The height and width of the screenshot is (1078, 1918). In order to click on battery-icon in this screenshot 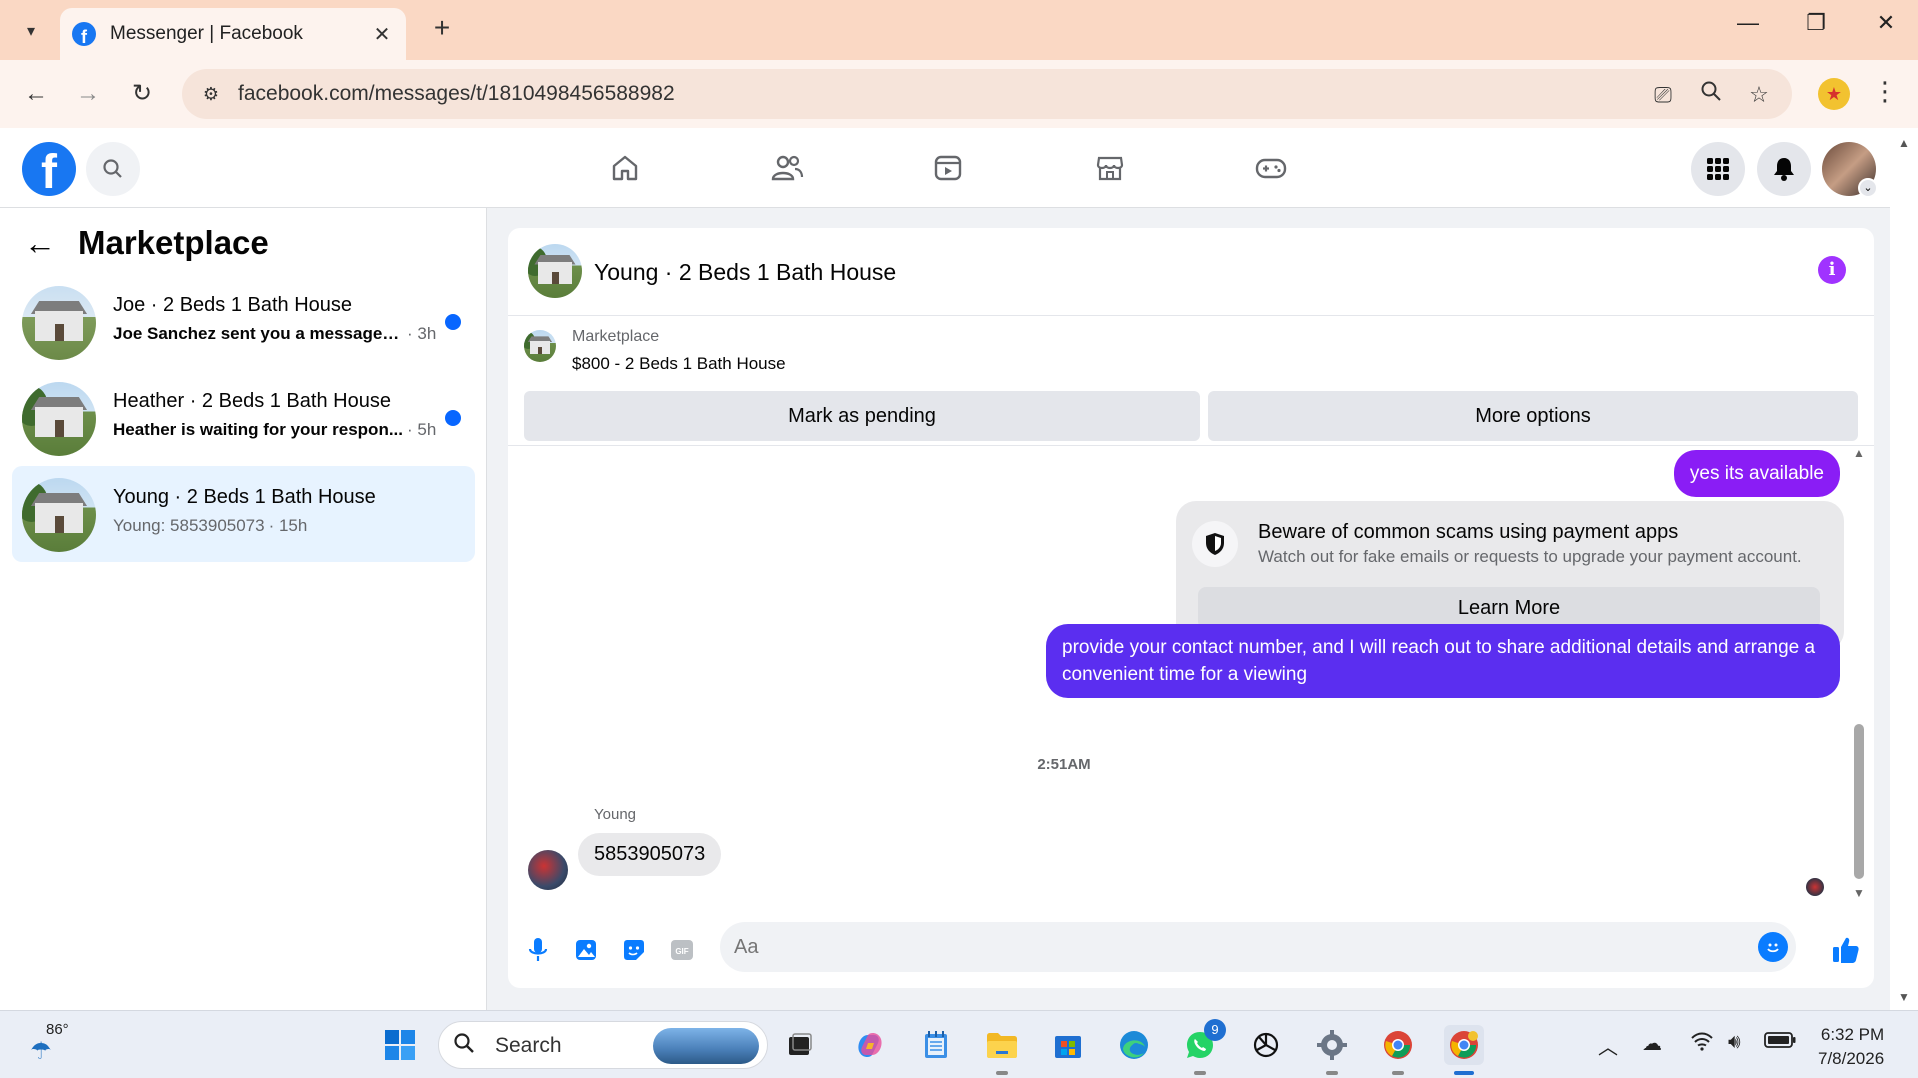, I will do `click(1780, 1043)`.